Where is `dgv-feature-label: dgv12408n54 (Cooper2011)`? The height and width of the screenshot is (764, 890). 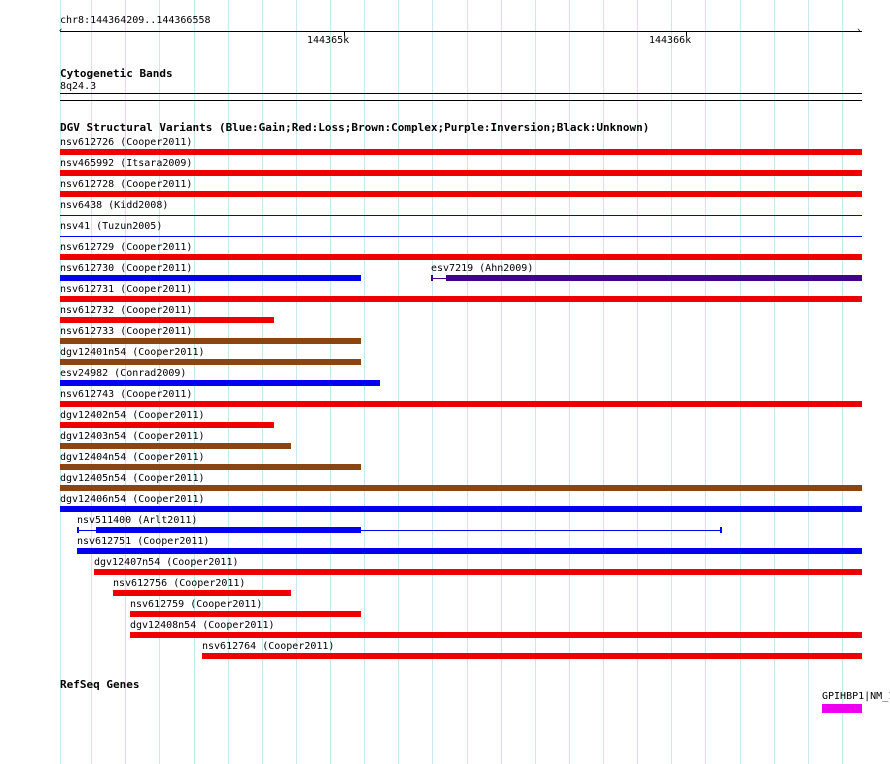
dgv-feature-label: dgv12408n54 (Cooper2011) is located at coordinates (202, 626).